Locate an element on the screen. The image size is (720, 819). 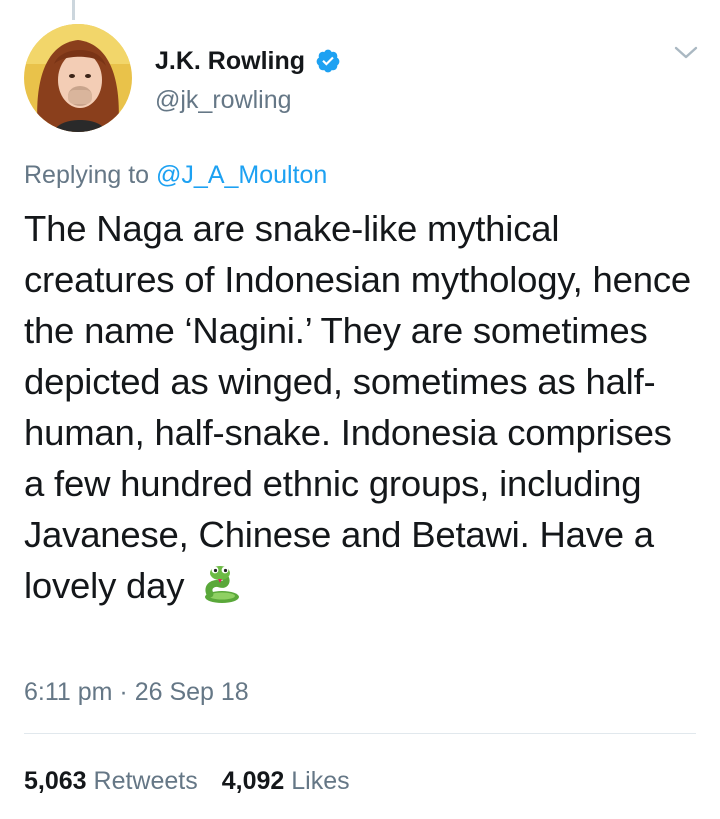
reply-prefix: Replying to is located at coordinates (90, 175).